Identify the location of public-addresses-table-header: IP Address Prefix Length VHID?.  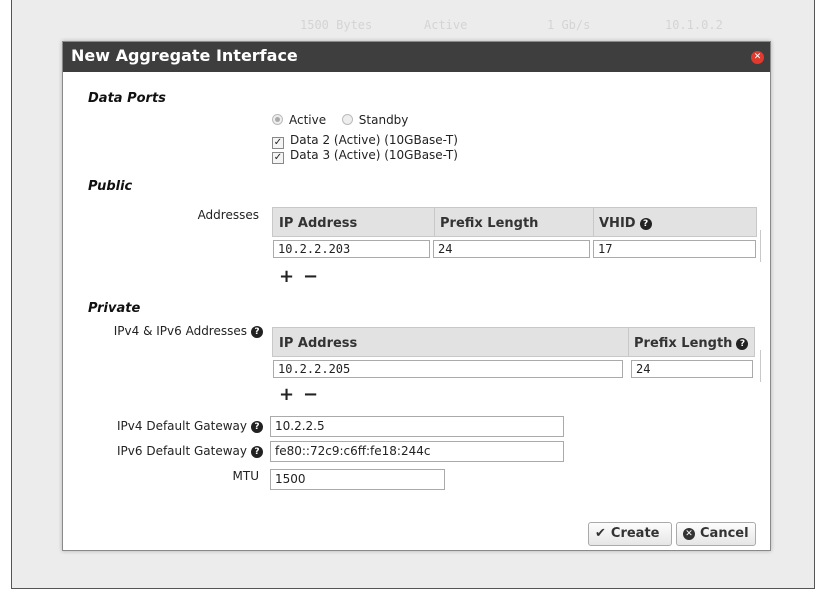
(514, 222).